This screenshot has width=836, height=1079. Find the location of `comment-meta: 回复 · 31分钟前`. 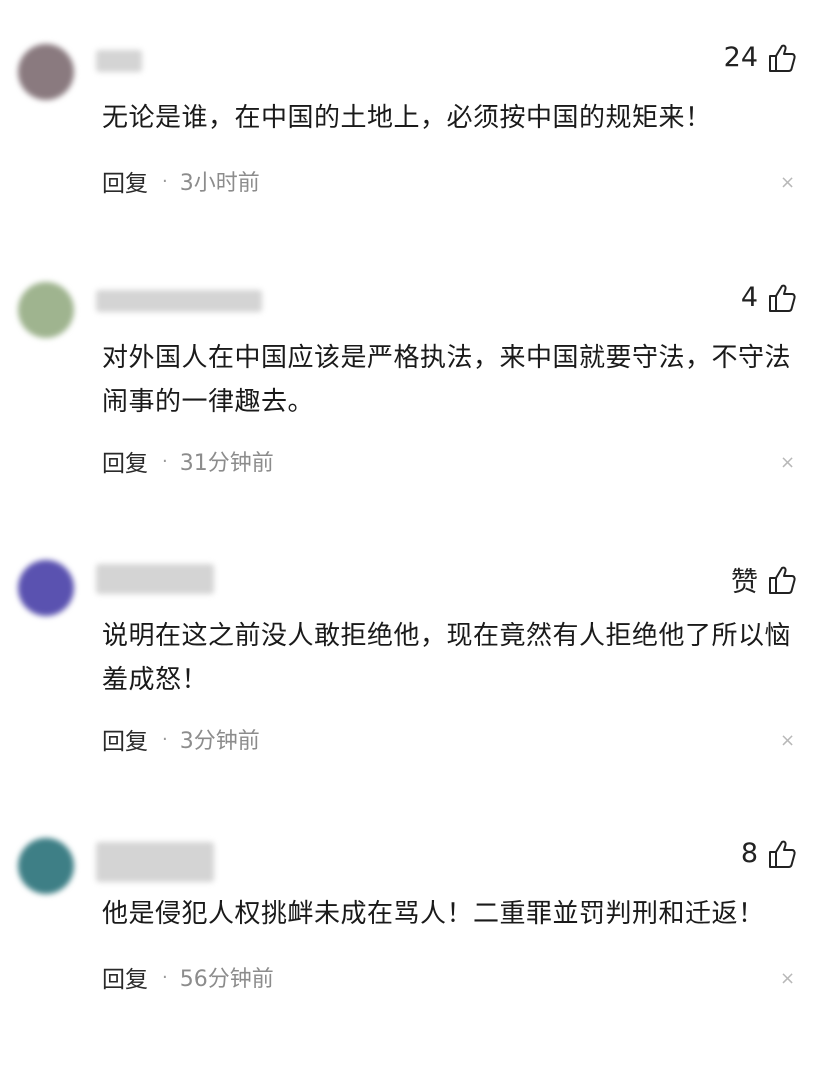

comment-meta: 回复 · 31分钟前 is located at coordinates (188, 461).